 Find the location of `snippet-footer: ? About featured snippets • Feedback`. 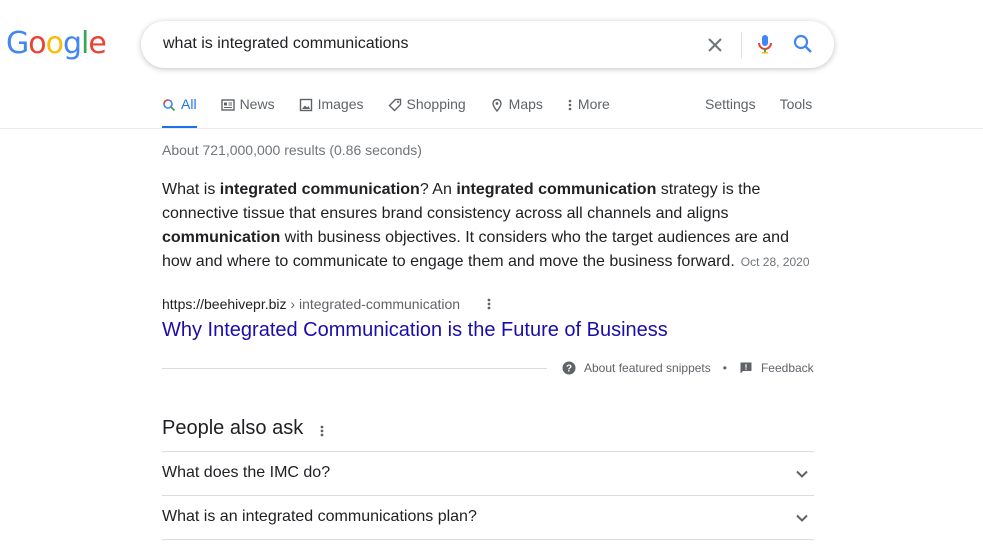

snippet-footer: ? About featured snippets • Feedback is located at coordinates (688, 368).